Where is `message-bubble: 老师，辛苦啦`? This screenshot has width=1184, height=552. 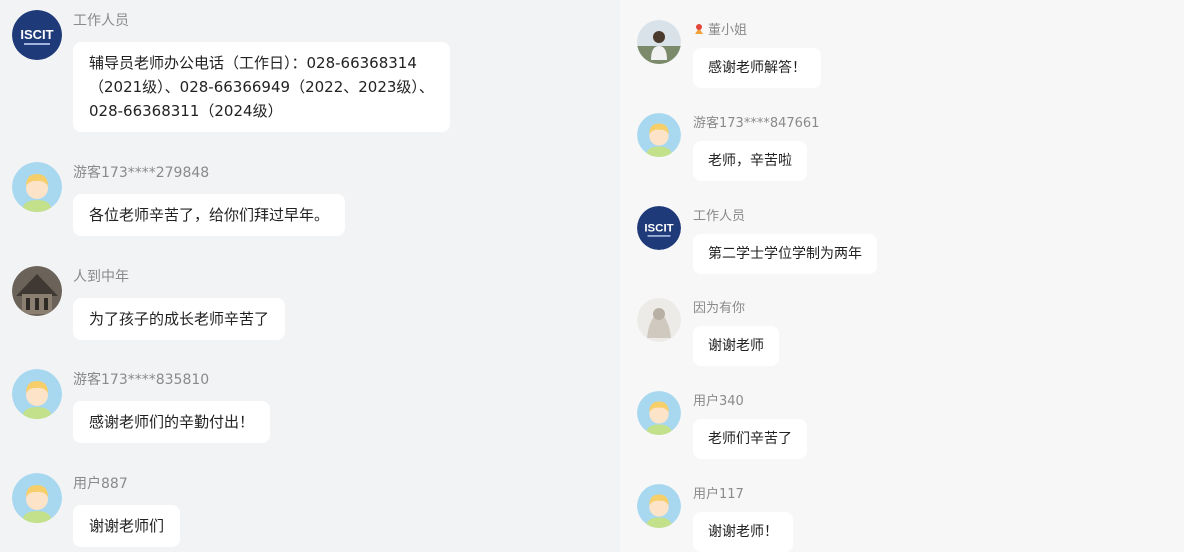
message-bubble: 老师，辛苦啦 is located at coordinates (750, 161).